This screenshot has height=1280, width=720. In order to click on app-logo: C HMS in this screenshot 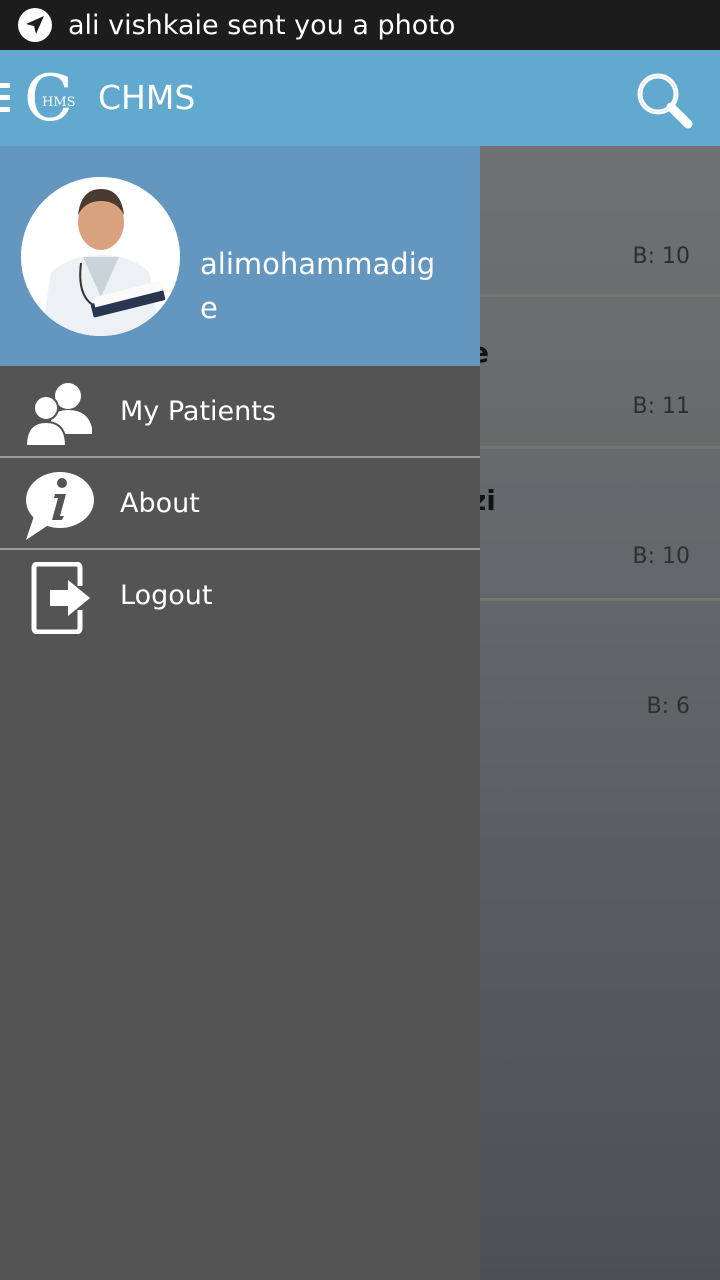, I will do `click(59, 99)`.